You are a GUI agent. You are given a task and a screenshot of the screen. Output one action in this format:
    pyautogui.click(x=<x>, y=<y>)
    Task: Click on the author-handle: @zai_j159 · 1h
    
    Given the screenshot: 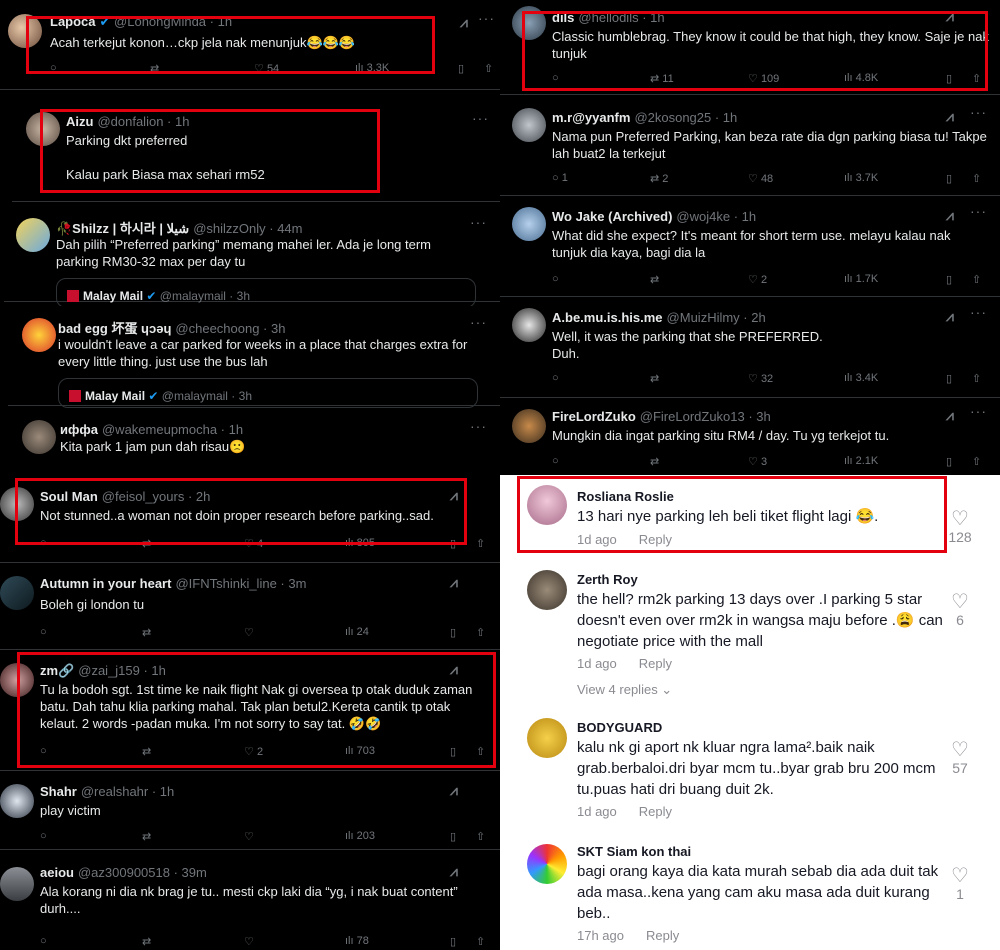 What is the action you would take?
    pyautogui.click(x=122, y=670)
    